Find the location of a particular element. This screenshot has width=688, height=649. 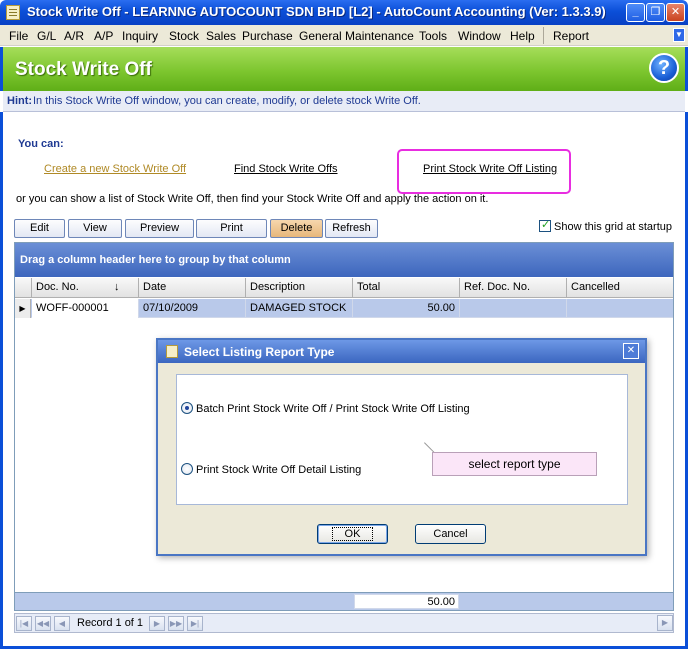

next-record-icon: ▶ is located at coordinates (157, 623).